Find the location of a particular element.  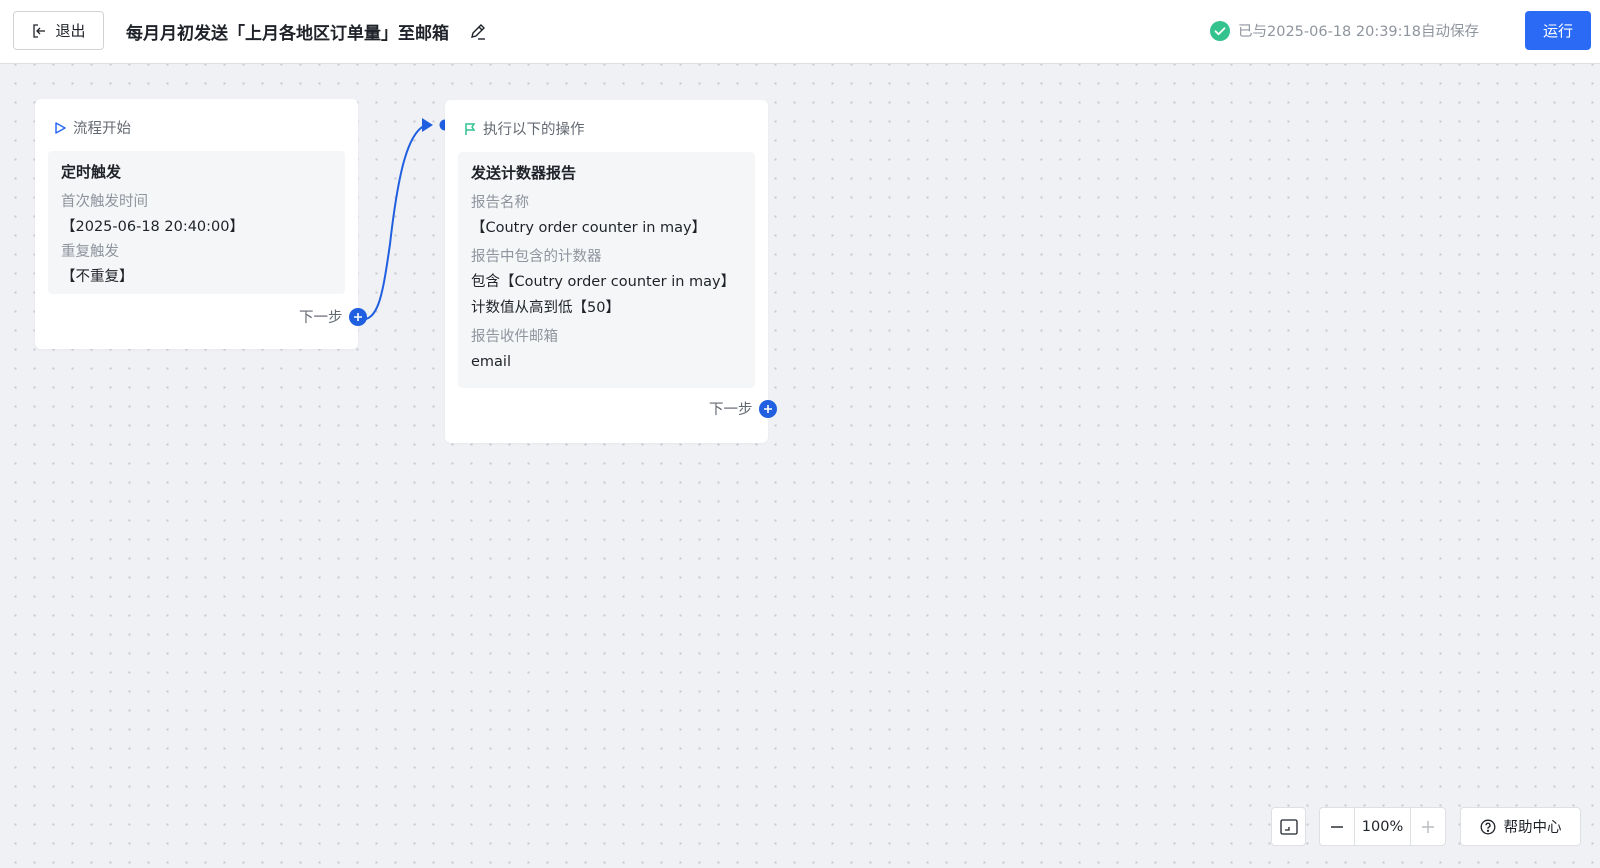

exit-icon is located at coordinates (39, 30).